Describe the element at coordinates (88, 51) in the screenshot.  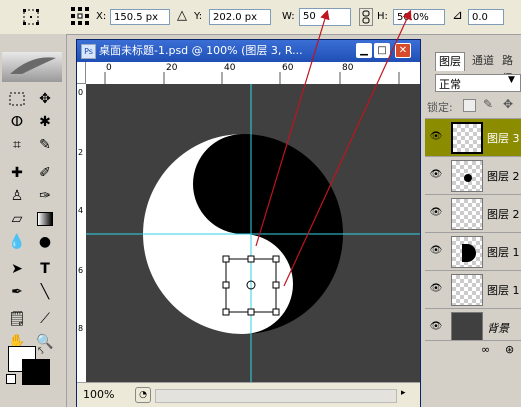
I see `ps-document-icon: Ps` at that location.